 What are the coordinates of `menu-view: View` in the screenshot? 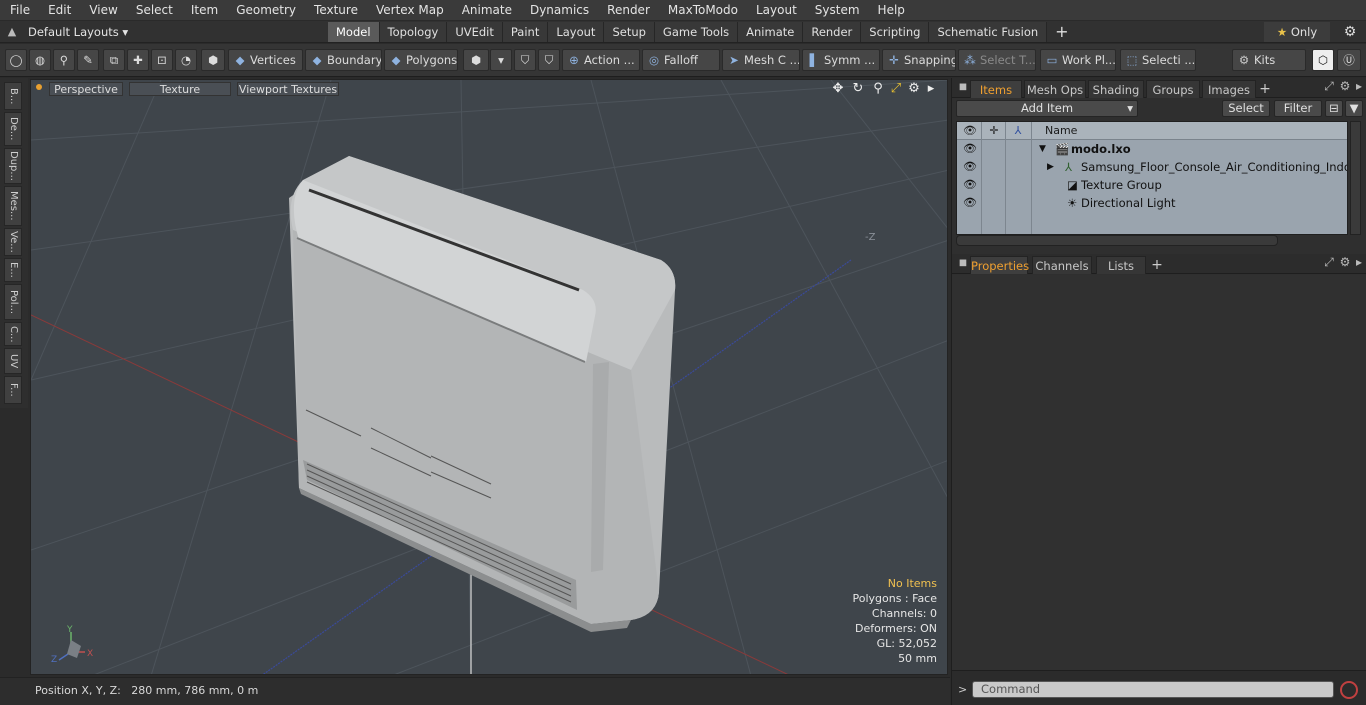 It's located at (103, 10).